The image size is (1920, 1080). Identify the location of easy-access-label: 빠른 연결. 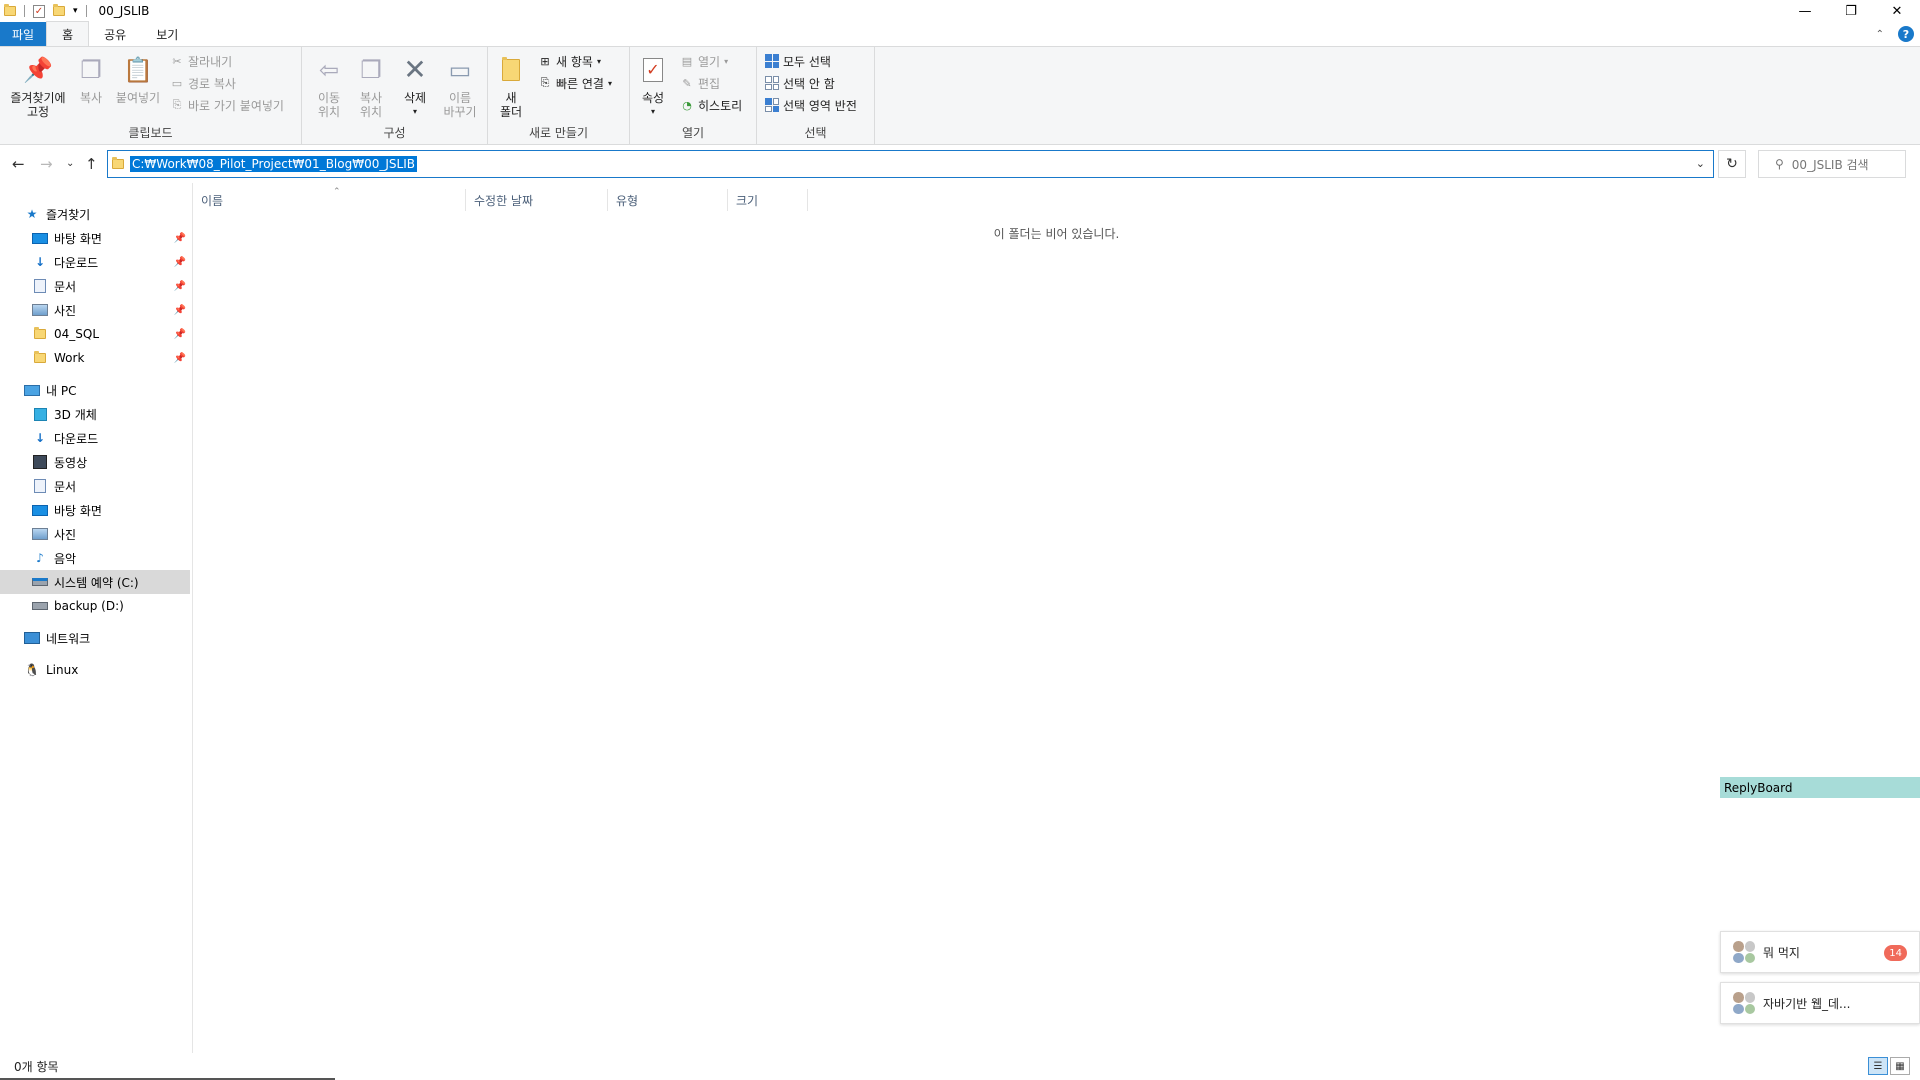
(580, 83).